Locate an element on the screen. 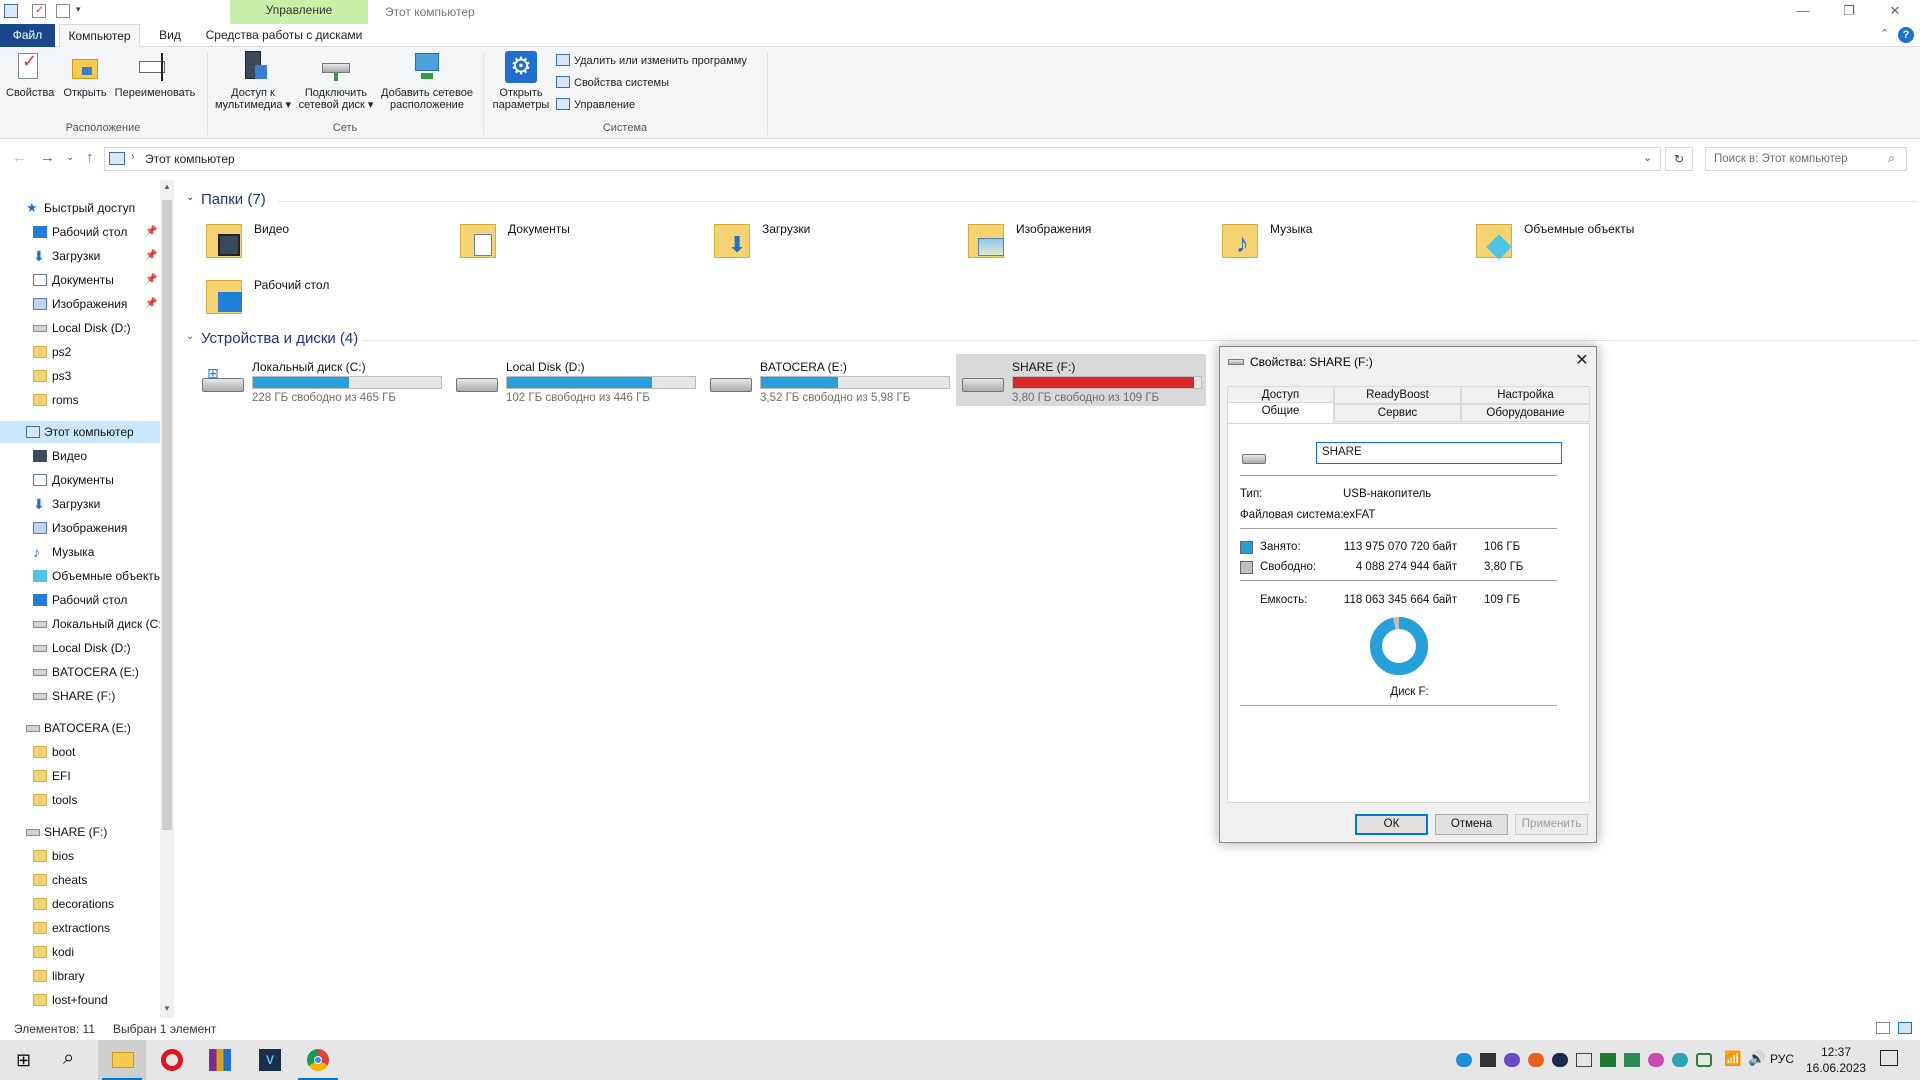 This screenshot has width=1920, height=1080. add-network-location-button: Добавить сетевое расположение is located at coordinates (427, 81).